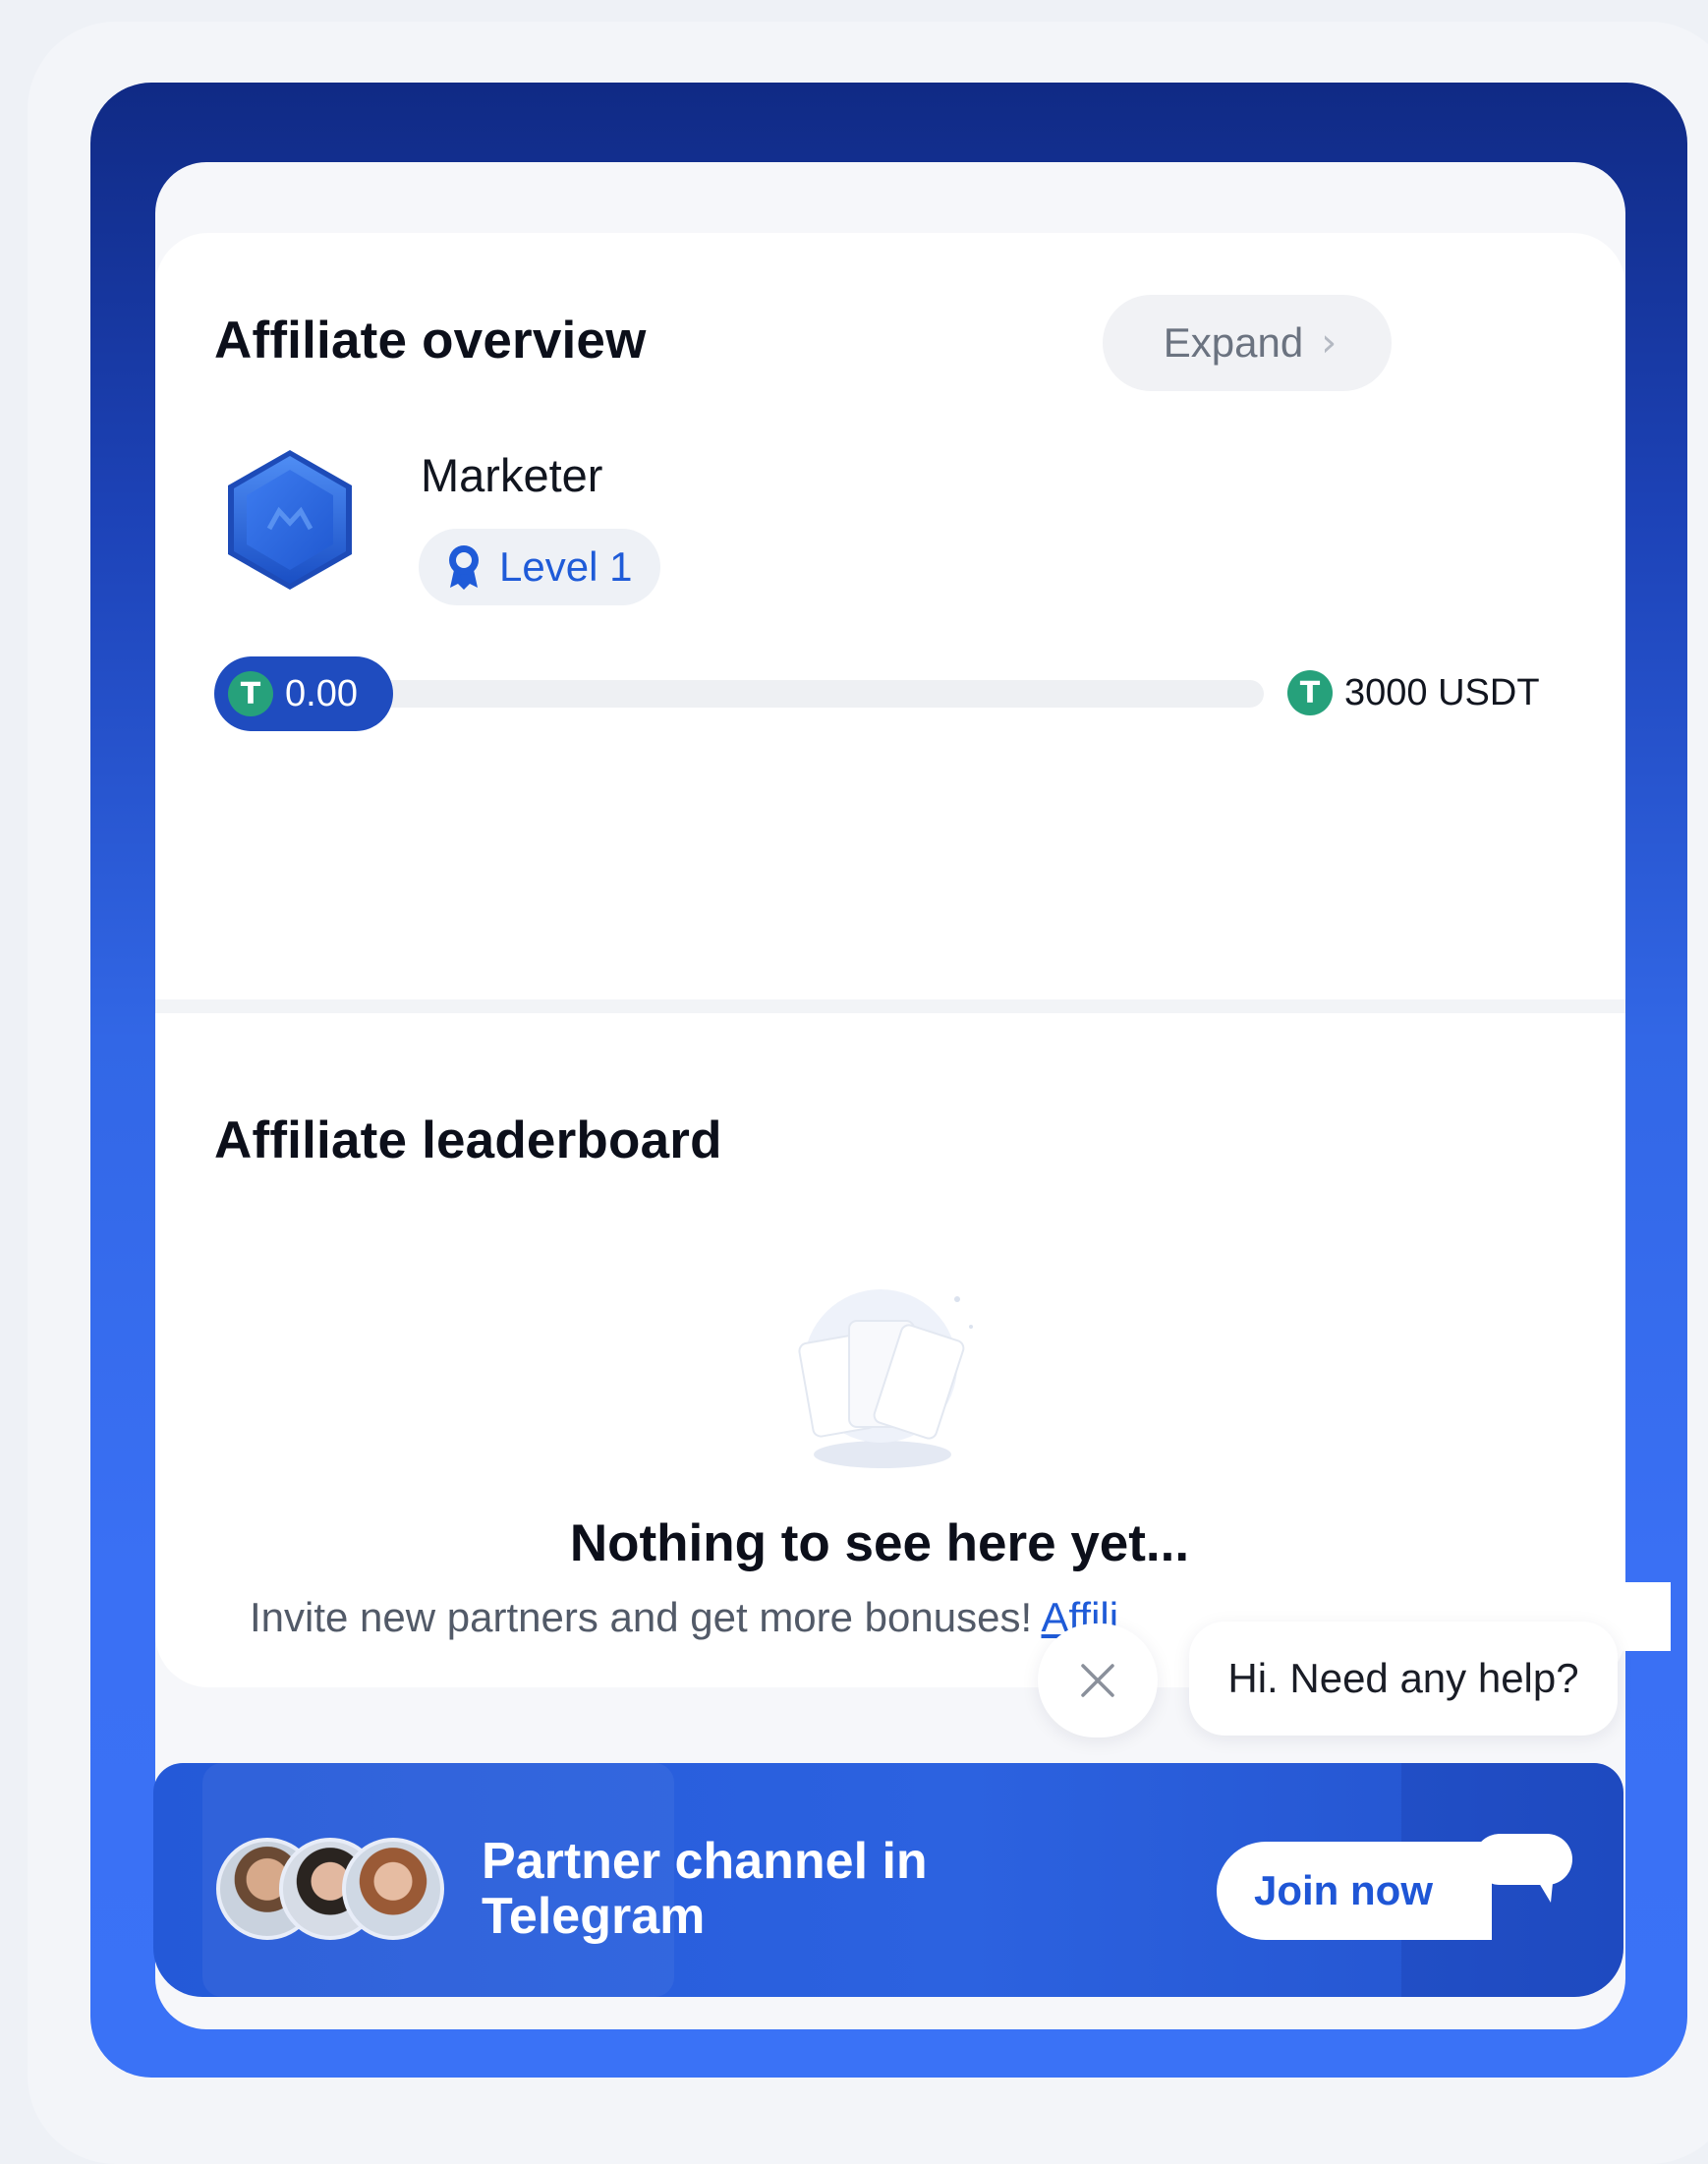 Image resolution: width=1708 pixels, height=2164 pixels. I want to click on join-now-button: Join now, so click(1354, 1891).